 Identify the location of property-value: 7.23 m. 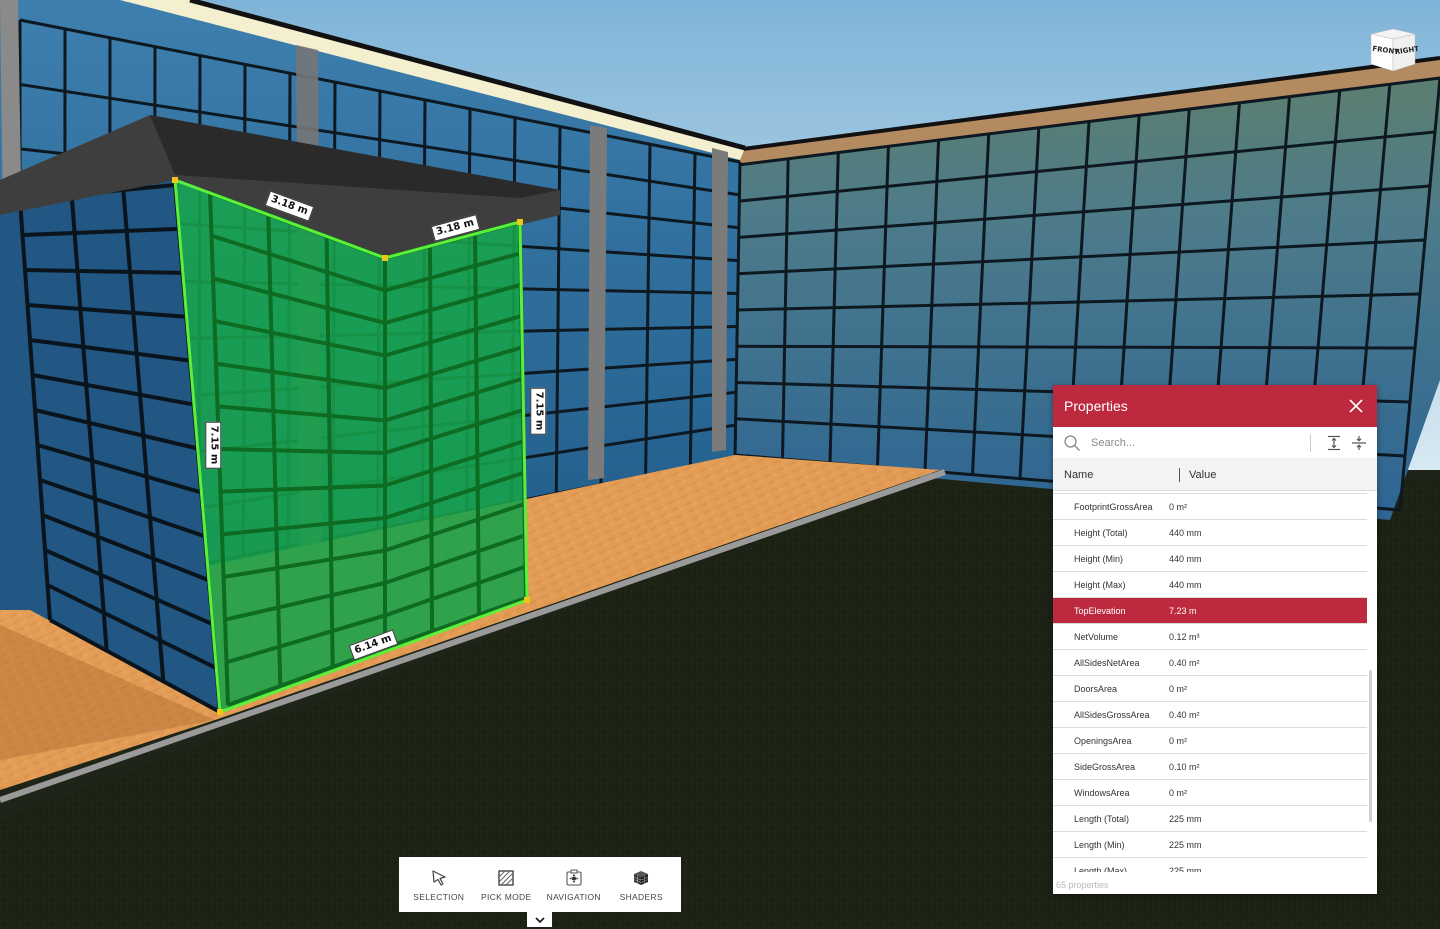
(1183, 610).